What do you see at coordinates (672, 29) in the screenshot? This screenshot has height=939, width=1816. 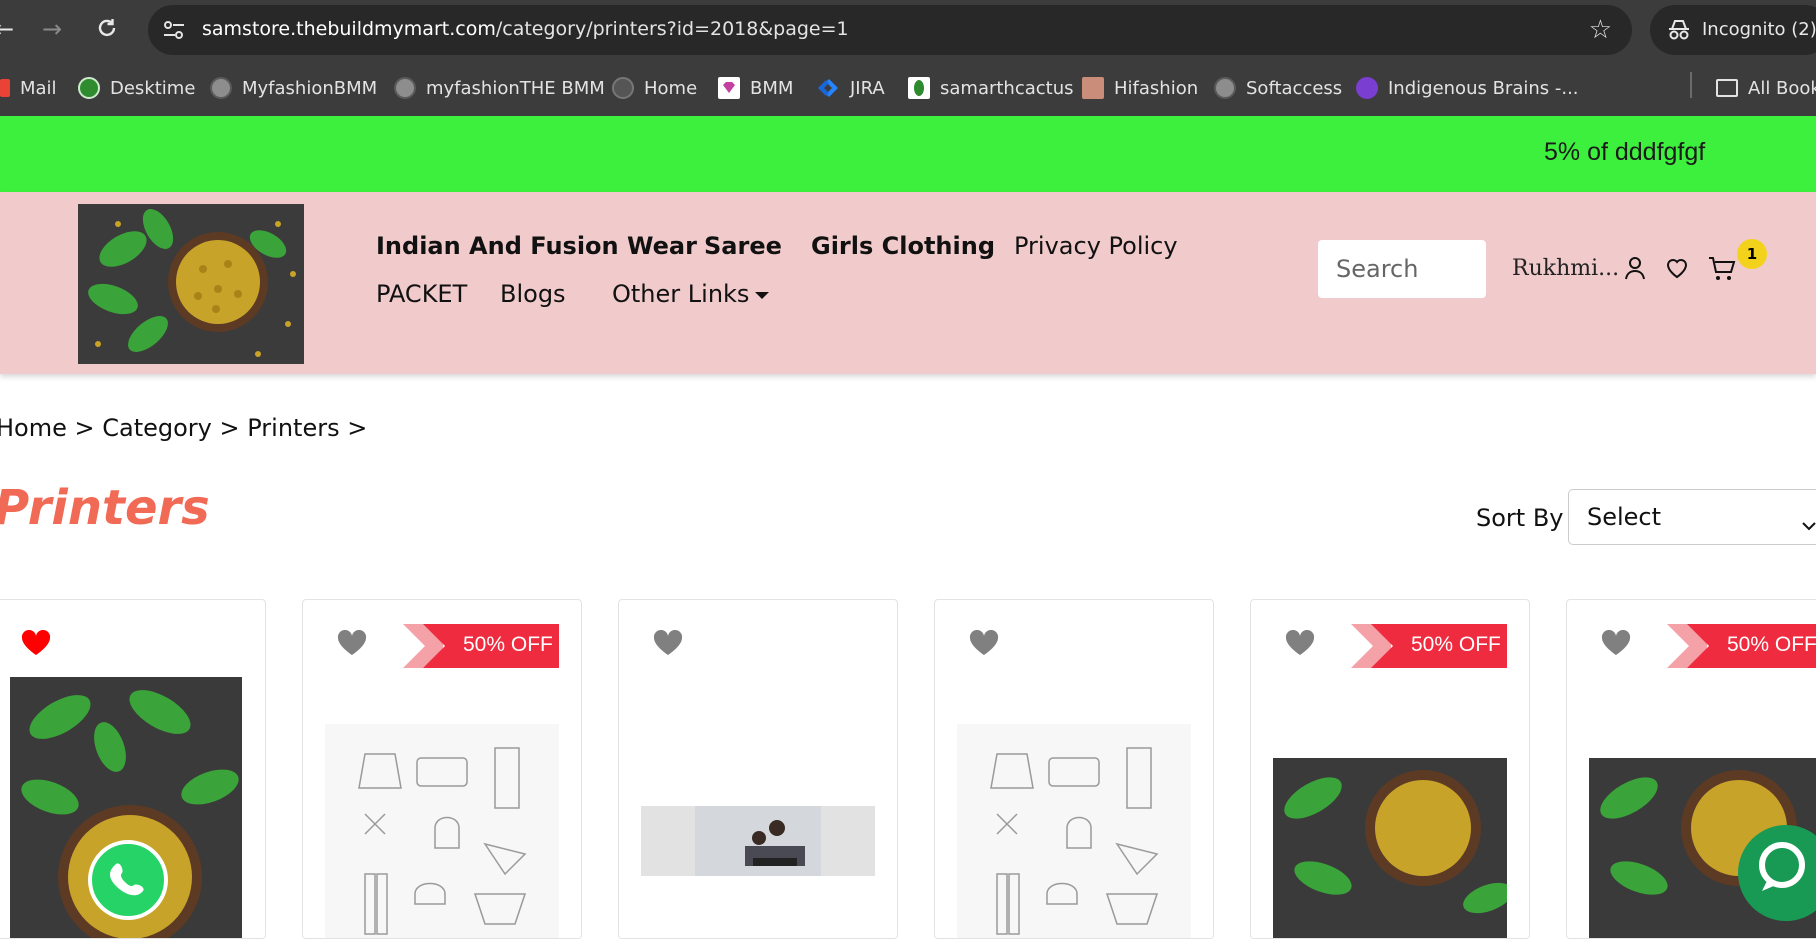 I see `url-path: /category/printers?id=2018&page=1` at bounding box center [672, 29].